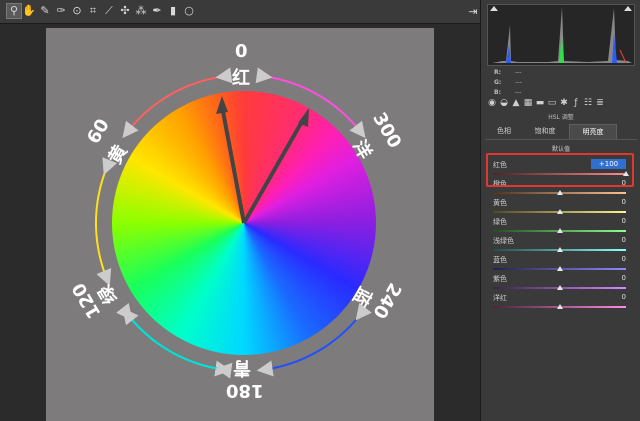 This screenshot has width=640, height=421. What do you see at coordinates (516, 103) in the screenshot?
I see `detail-icon: ▲` at bounding box center [516, 103].